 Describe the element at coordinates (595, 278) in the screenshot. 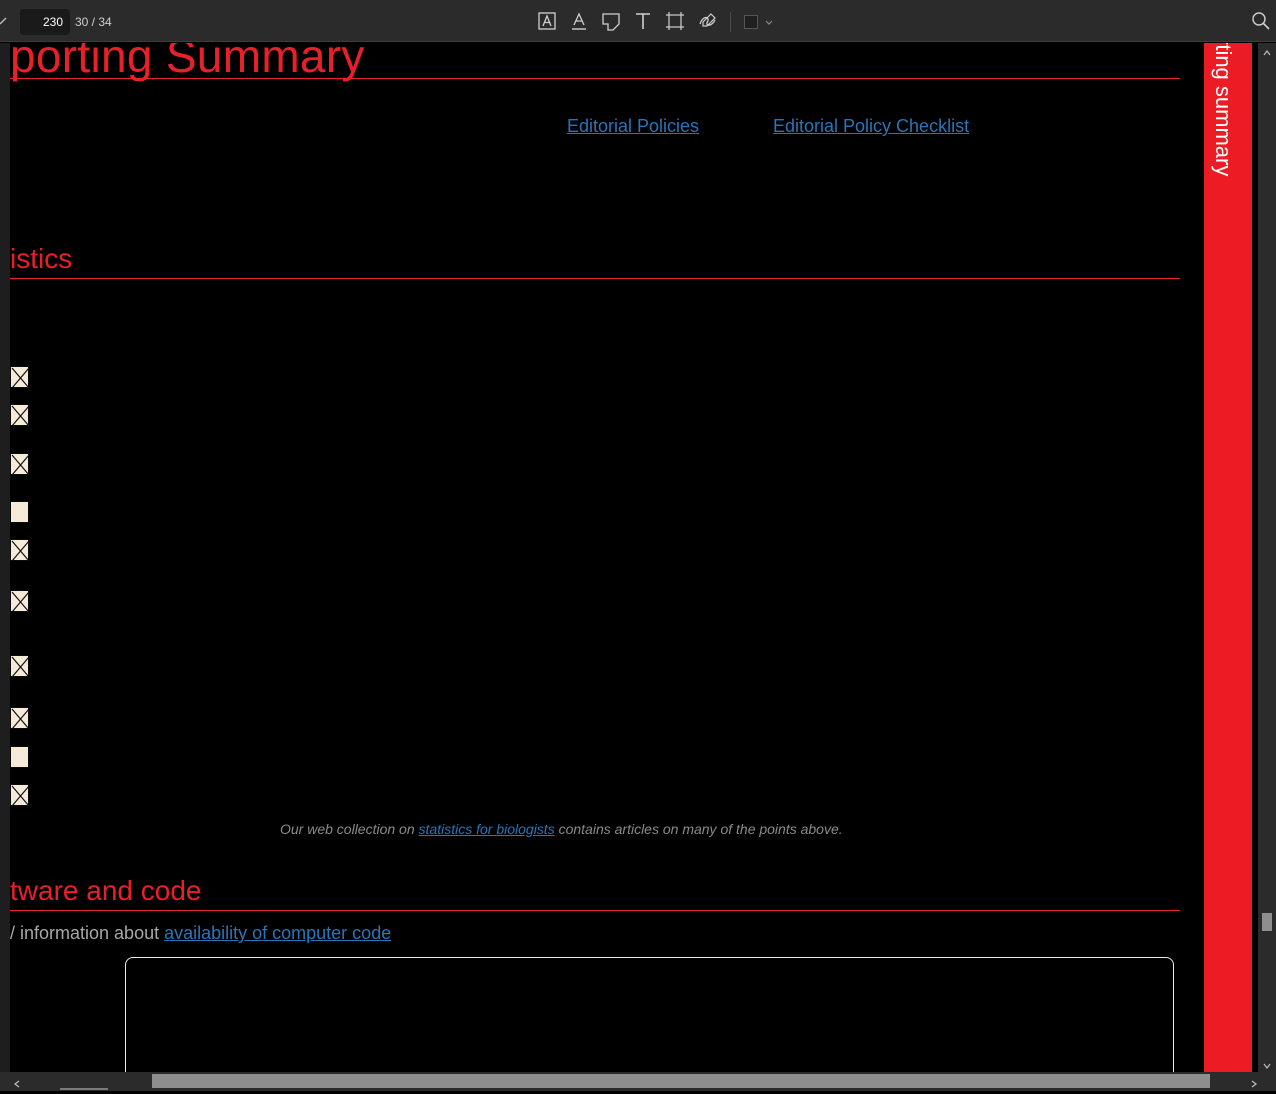

I see `statistics-rule` at that location.